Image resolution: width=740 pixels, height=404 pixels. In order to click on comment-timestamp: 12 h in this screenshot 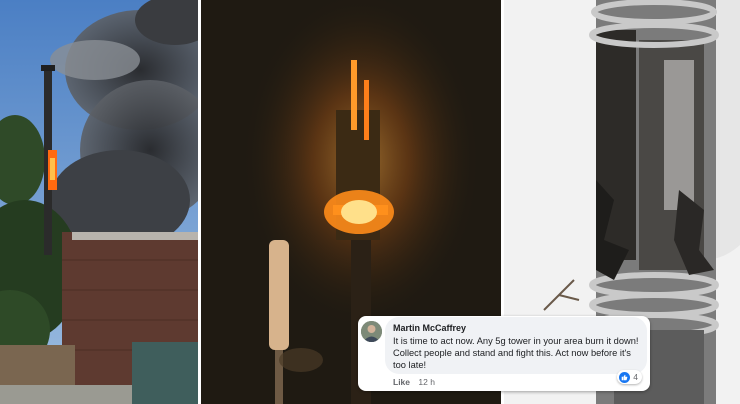, I will do `click(426, 382)`.